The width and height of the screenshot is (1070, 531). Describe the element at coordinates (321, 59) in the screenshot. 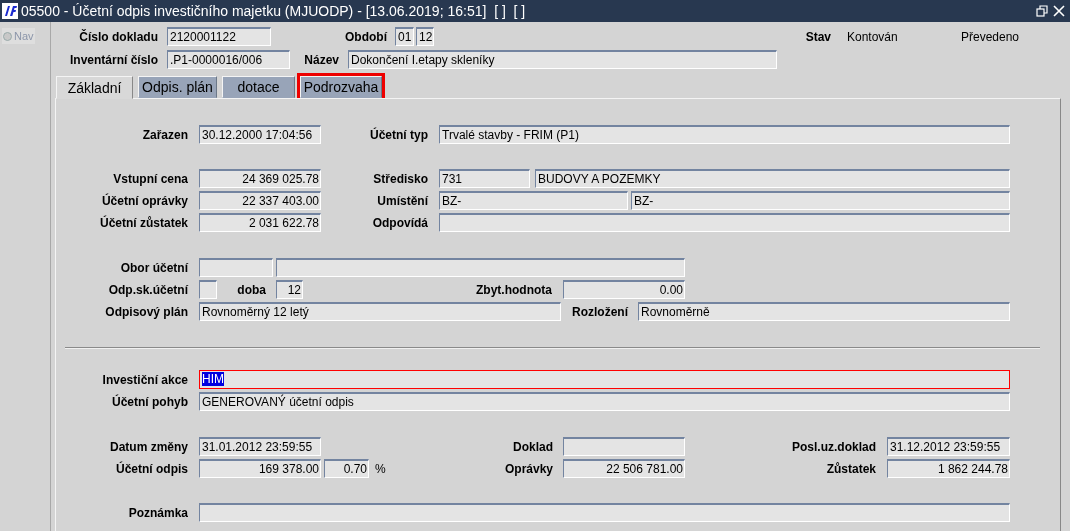

I see `field-label: Název` at that location.